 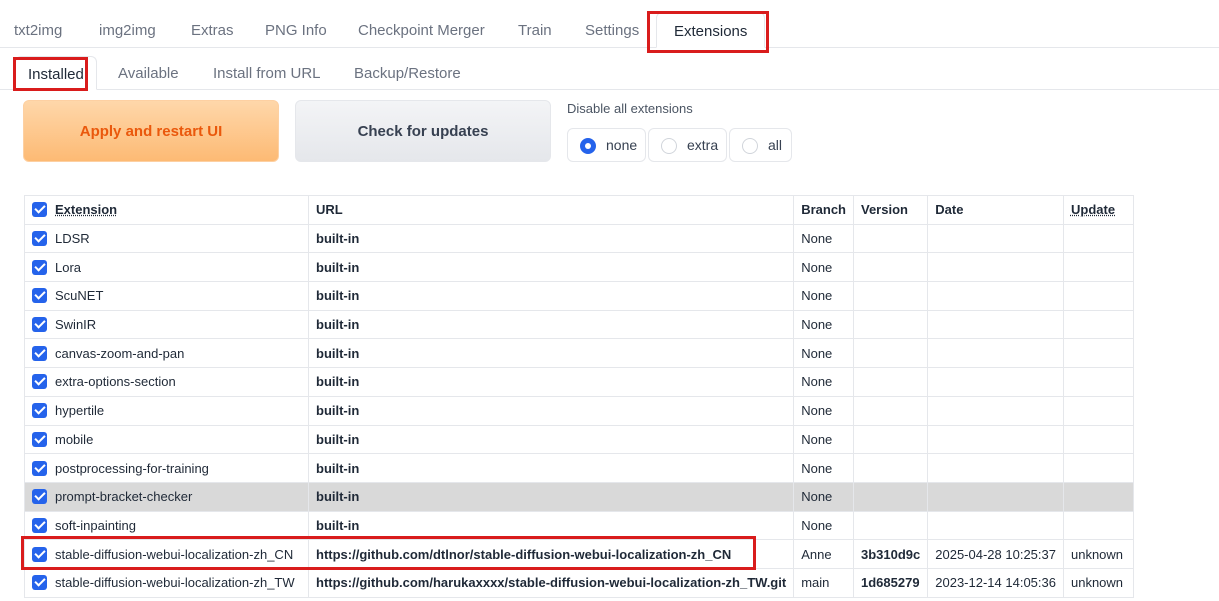 What do you see at coordinates (995, 210) in the screenshot?
I see `header-date: Date` at bounding box center [995, 210].